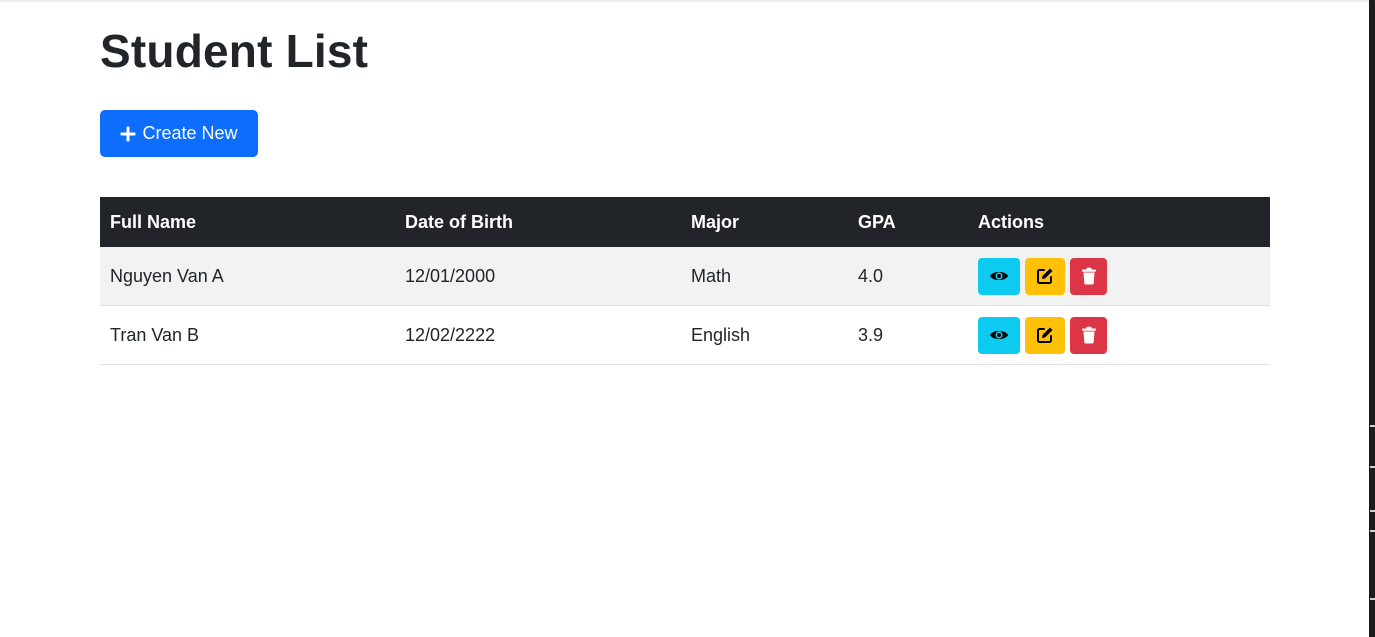 This screenshot has height=637, width=1375. Describe the element at coordinates (459, 221) in the screenshot. I see `column-header-date-of-birth: Date of Birth` at that location.